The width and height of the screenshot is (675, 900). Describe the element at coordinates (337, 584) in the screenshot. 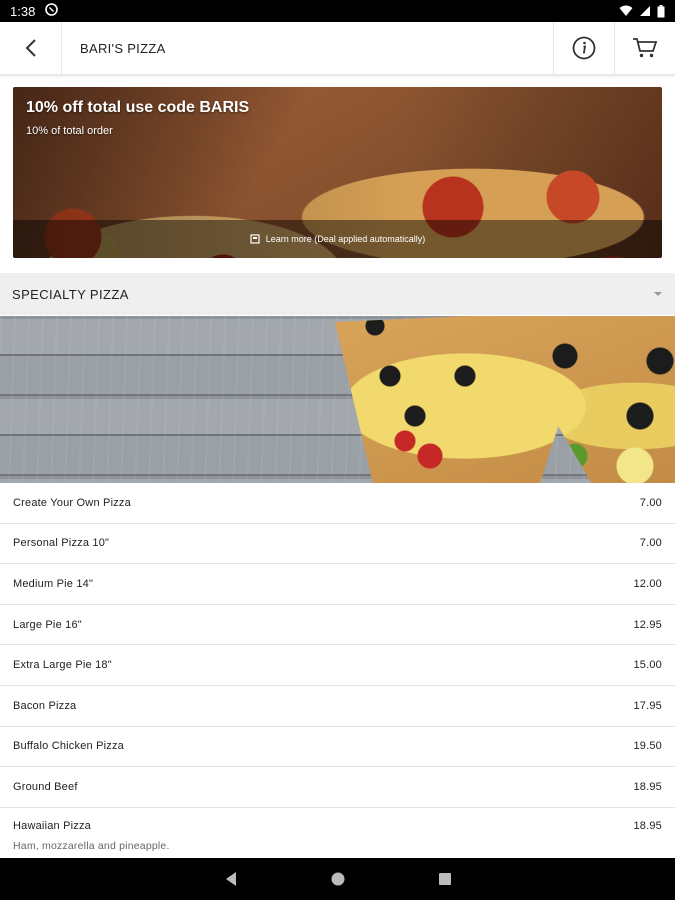

I see `menu-item: Medium Pie 14" 12.00` at that location.